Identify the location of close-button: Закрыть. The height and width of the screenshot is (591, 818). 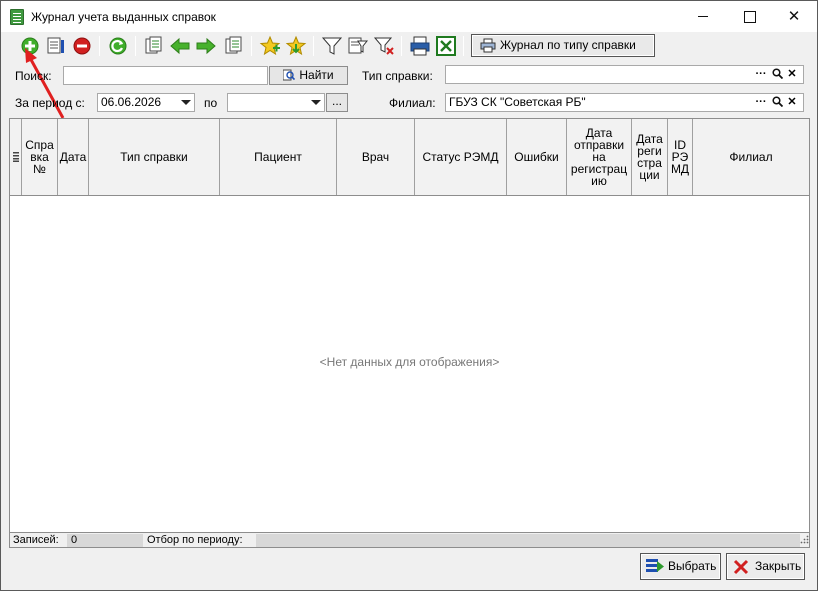
(765, 566).